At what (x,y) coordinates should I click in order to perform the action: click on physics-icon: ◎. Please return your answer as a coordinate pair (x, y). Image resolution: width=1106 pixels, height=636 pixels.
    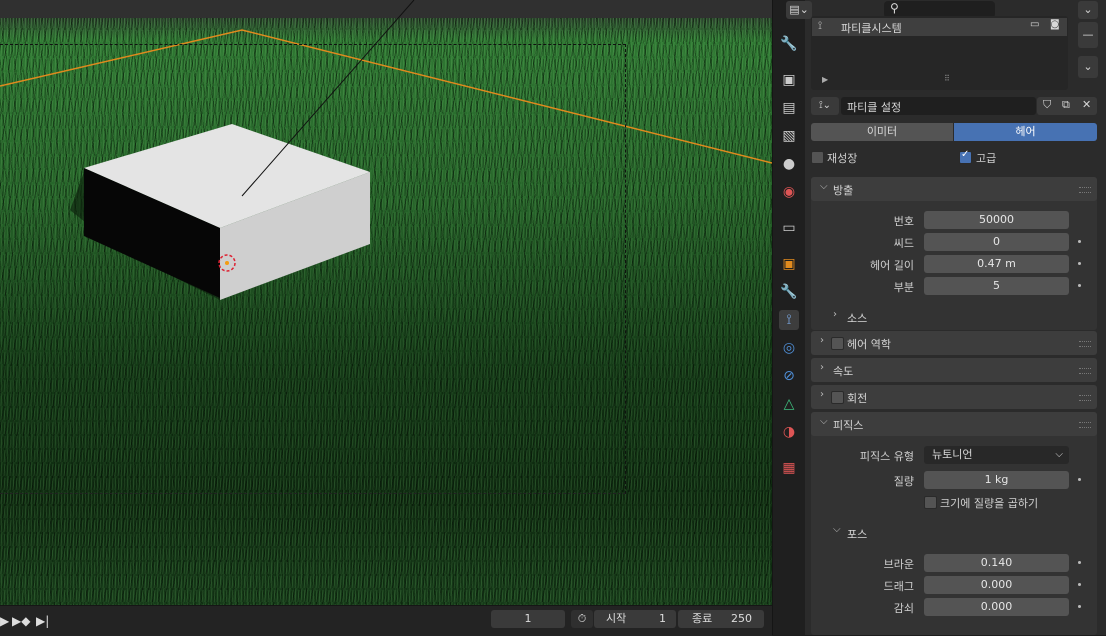
    Looking at the image, I should click on (789, 348).